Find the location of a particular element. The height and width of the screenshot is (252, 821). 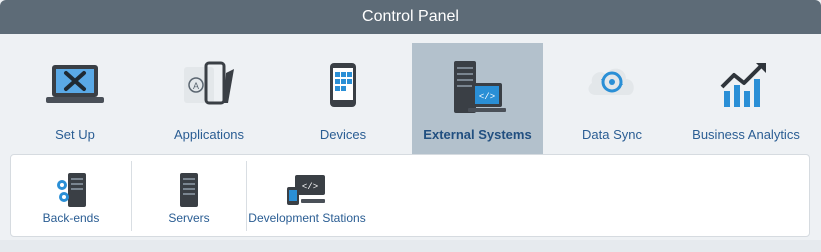

dev-station-icon: </> is located at coordinates (307, 192).